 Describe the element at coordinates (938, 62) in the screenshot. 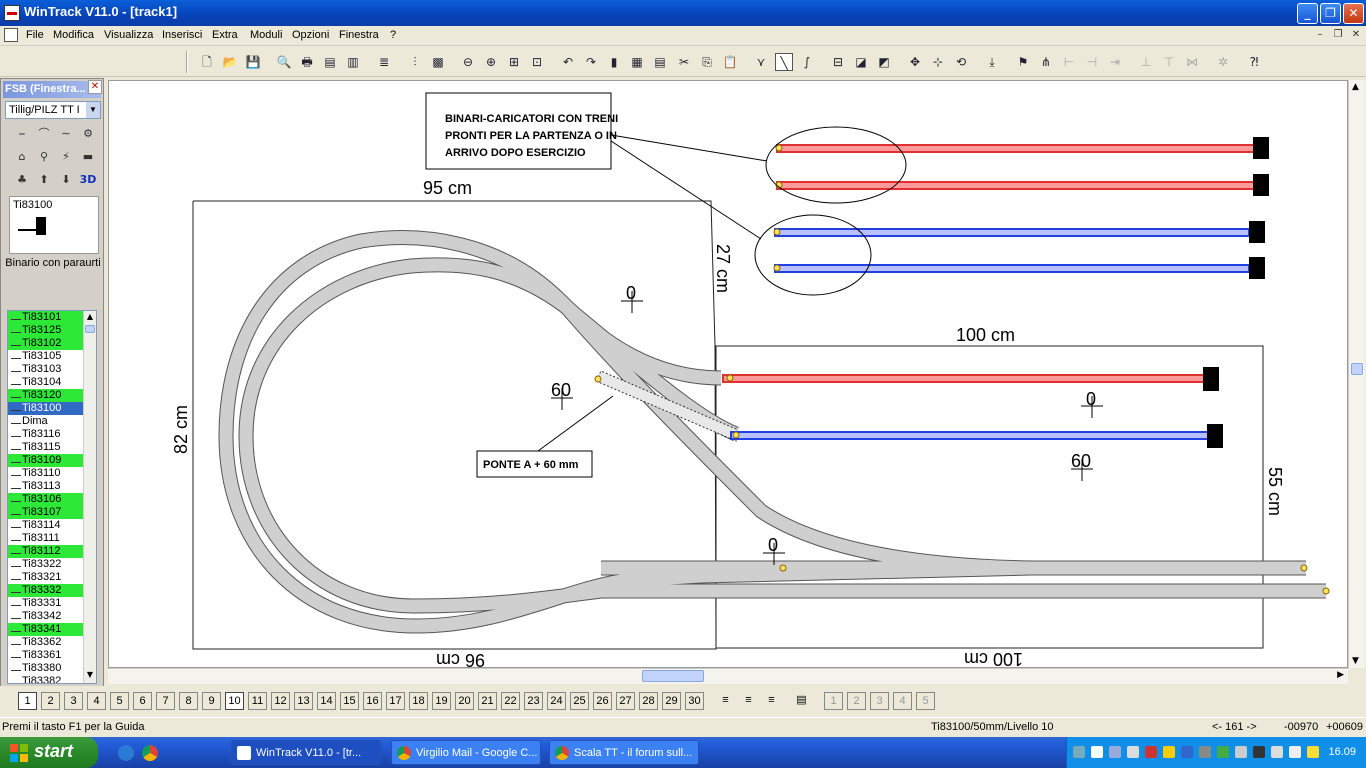

I see `rotate-center-icon: ⊹` at that location.